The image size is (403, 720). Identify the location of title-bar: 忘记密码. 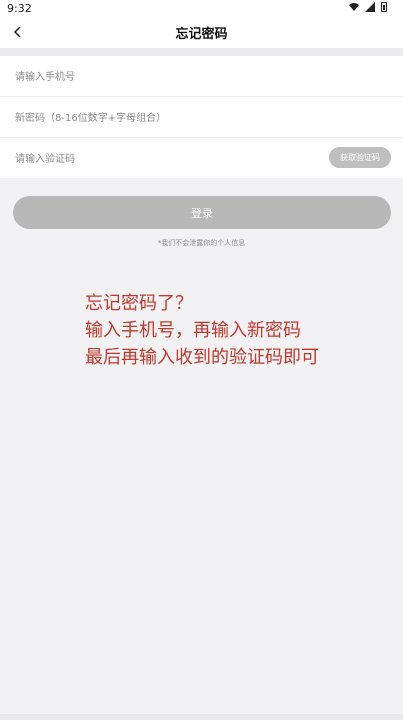
(201, 32).